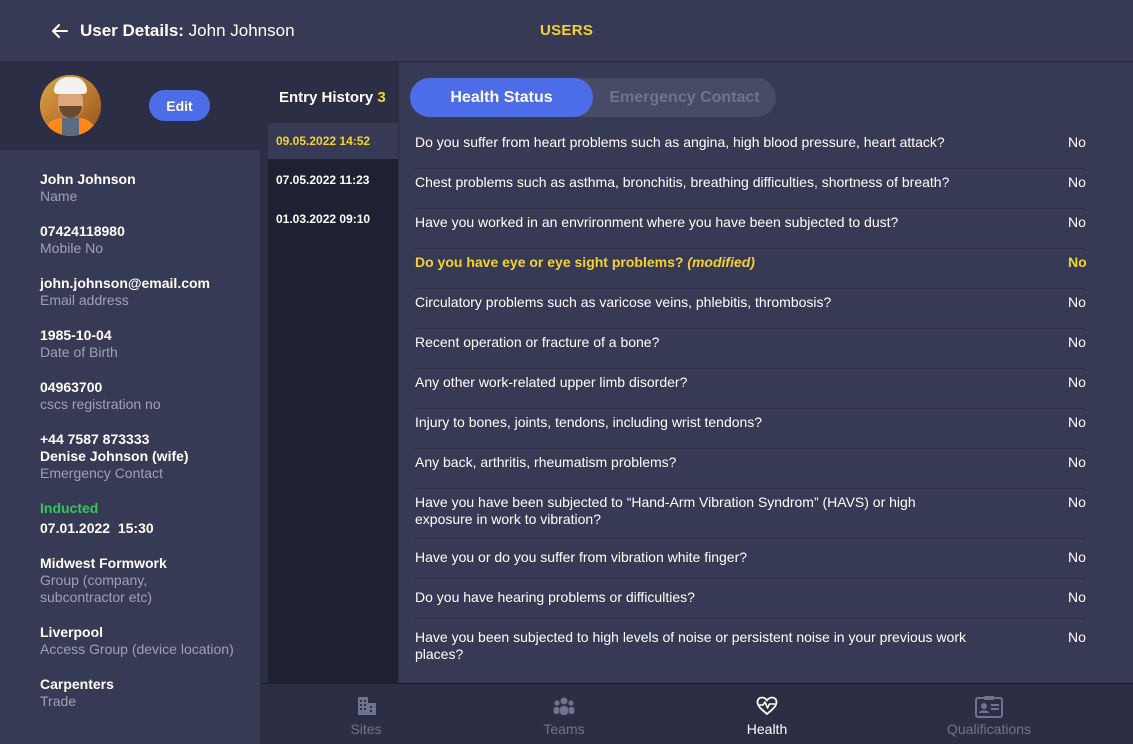 This screenshot has height=744, width=1133. I want to click on nav-teams: Teams, so click(564, 714).